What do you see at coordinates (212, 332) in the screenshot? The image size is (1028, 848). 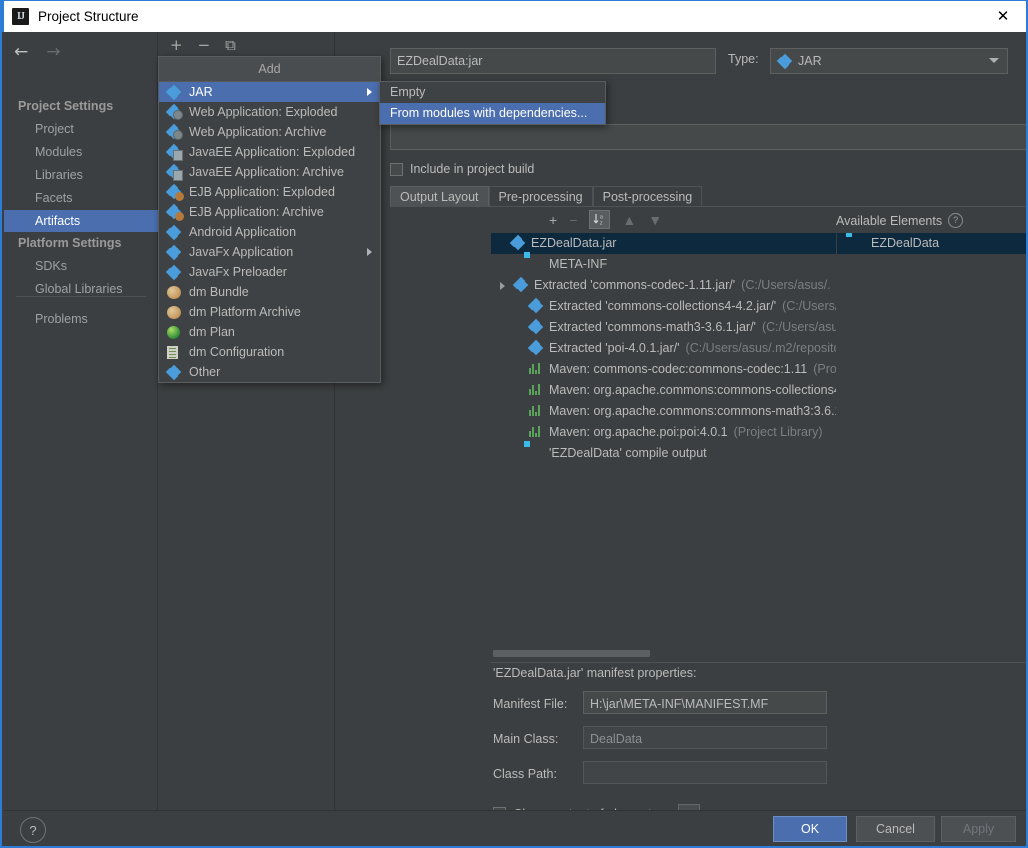 I see `menu-item-label: dm Plan` at bounding box center [212, 332].